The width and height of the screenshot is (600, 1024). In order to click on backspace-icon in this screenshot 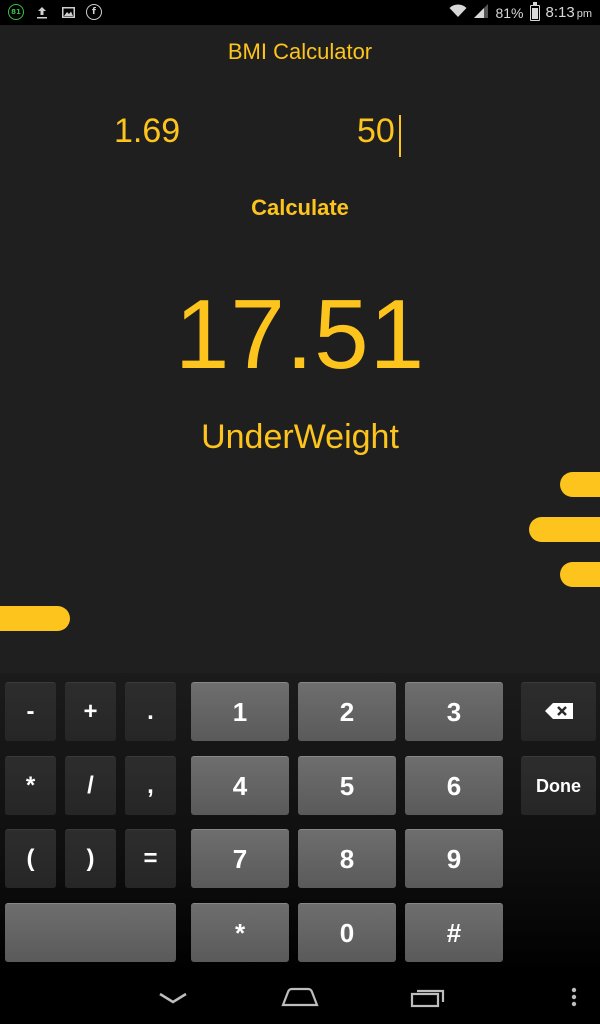, I will do `click(558, 712)`.